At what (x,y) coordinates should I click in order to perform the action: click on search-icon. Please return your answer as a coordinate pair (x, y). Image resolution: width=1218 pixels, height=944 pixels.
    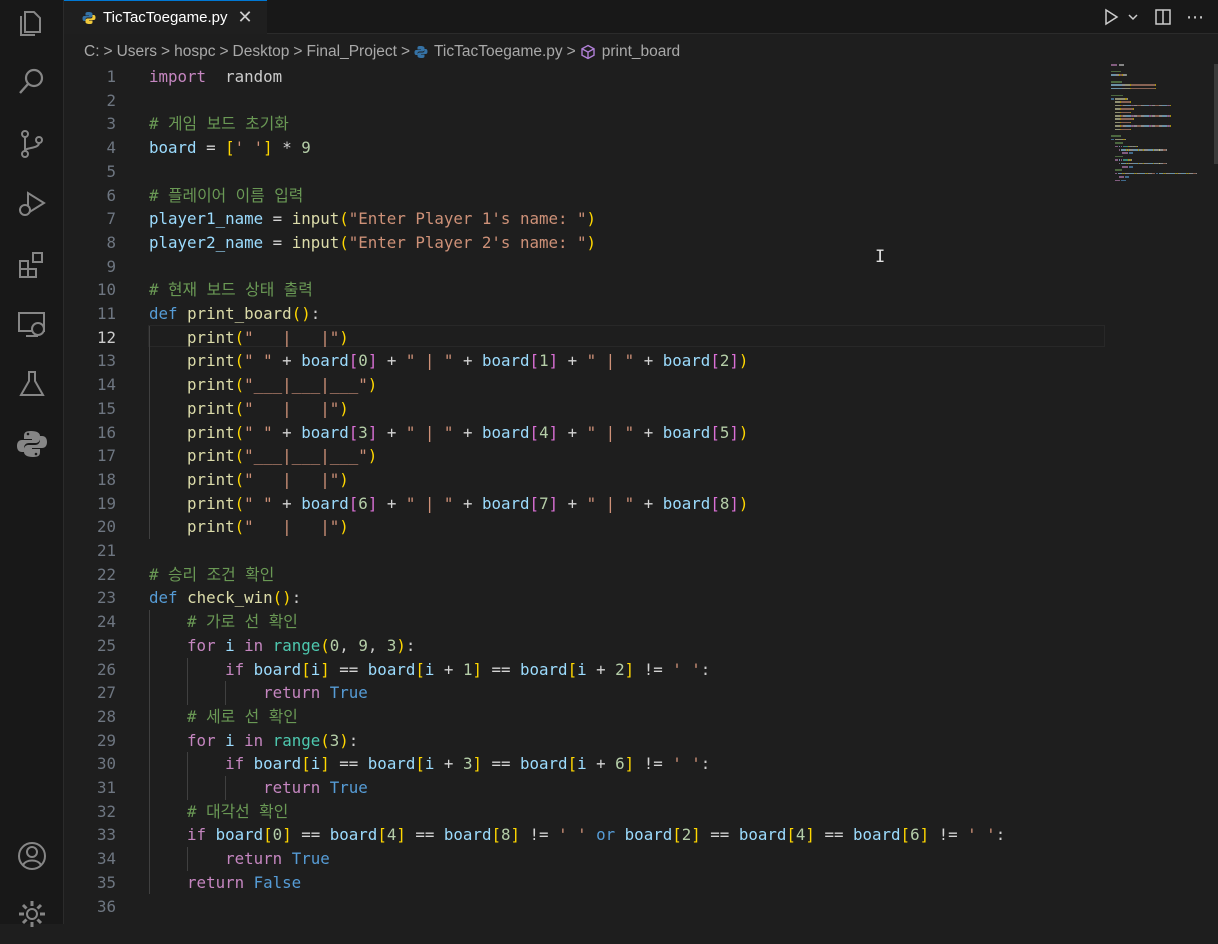
    Looking at the image, I should click on (32, 82).